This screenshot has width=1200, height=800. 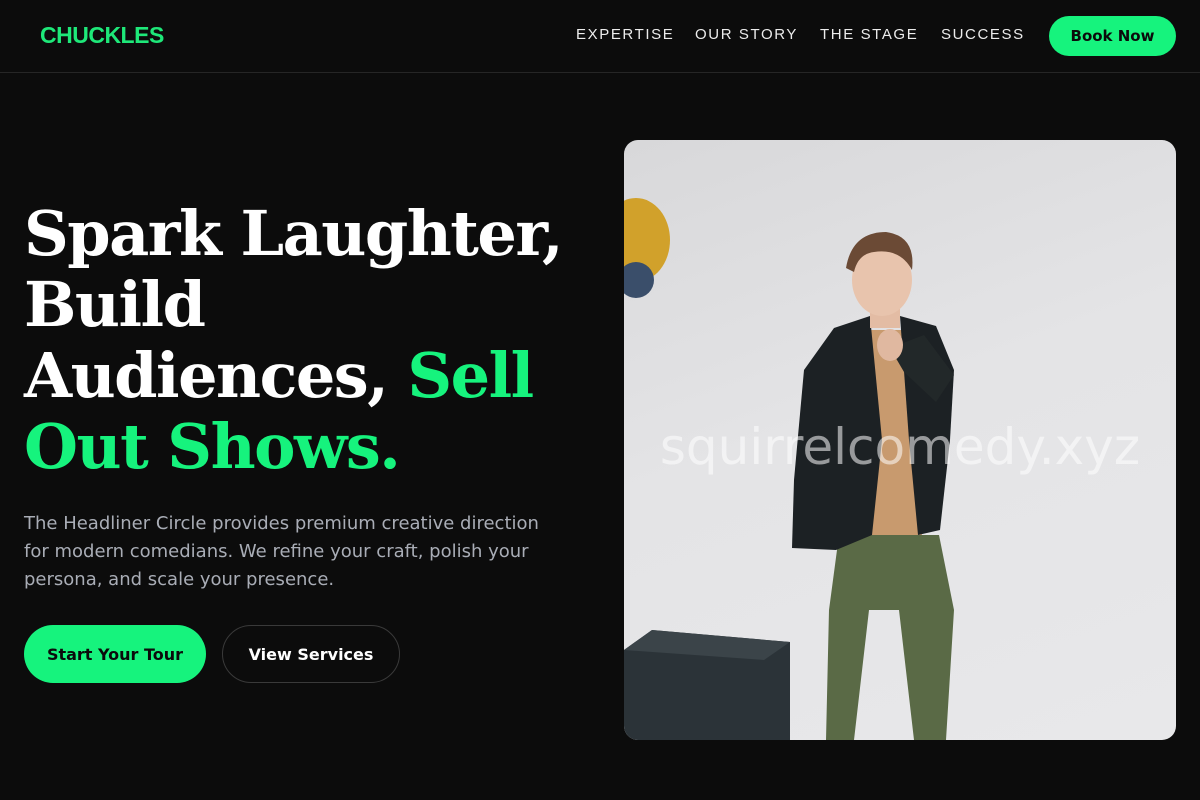 I want to click on headline-accent-out-shows: Out Shows., so click(x=212, y=446).